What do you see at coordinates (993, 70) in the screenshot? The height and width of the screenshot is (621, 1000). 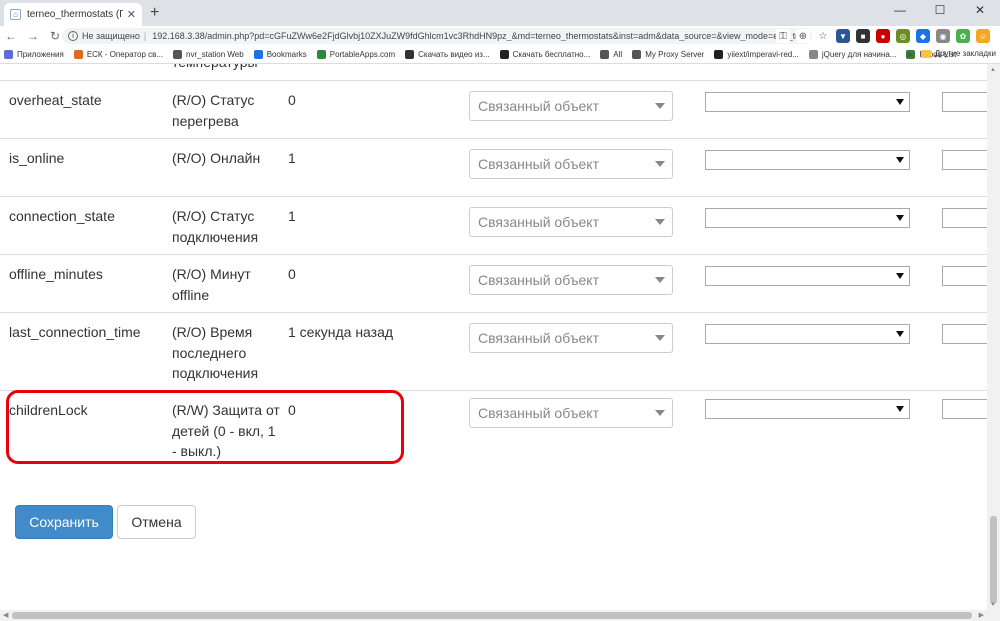 I see `scroll-up-icon: ▲` at bounding box center [993, 70].